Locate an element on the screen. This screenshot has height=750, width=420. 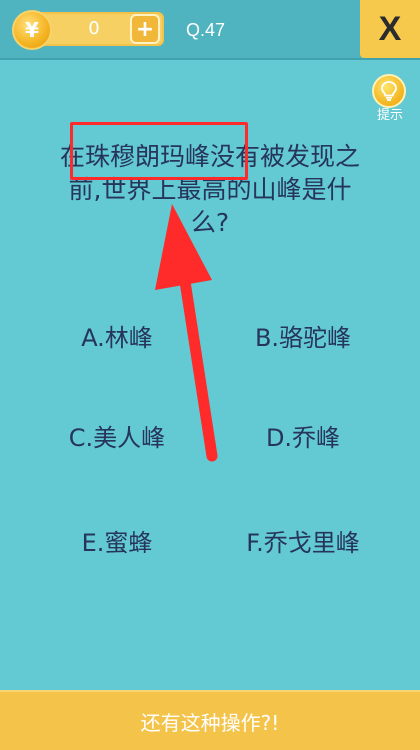
bottom-banner: 还有这种操作?! is located at coordinates (210, 720).